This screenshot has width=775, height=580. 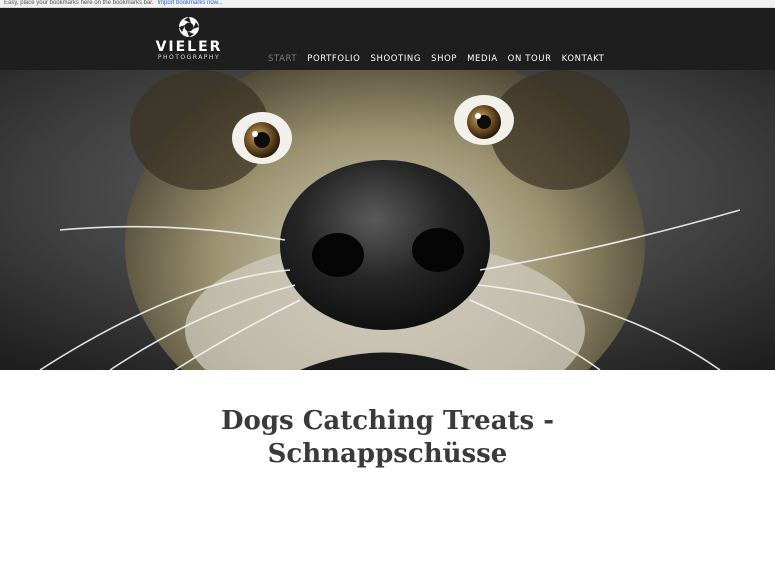 What do you see at coordinates (189, 47) in the screenshot?
I see `logo-name: VIELER` at bounding box center [189, 47].